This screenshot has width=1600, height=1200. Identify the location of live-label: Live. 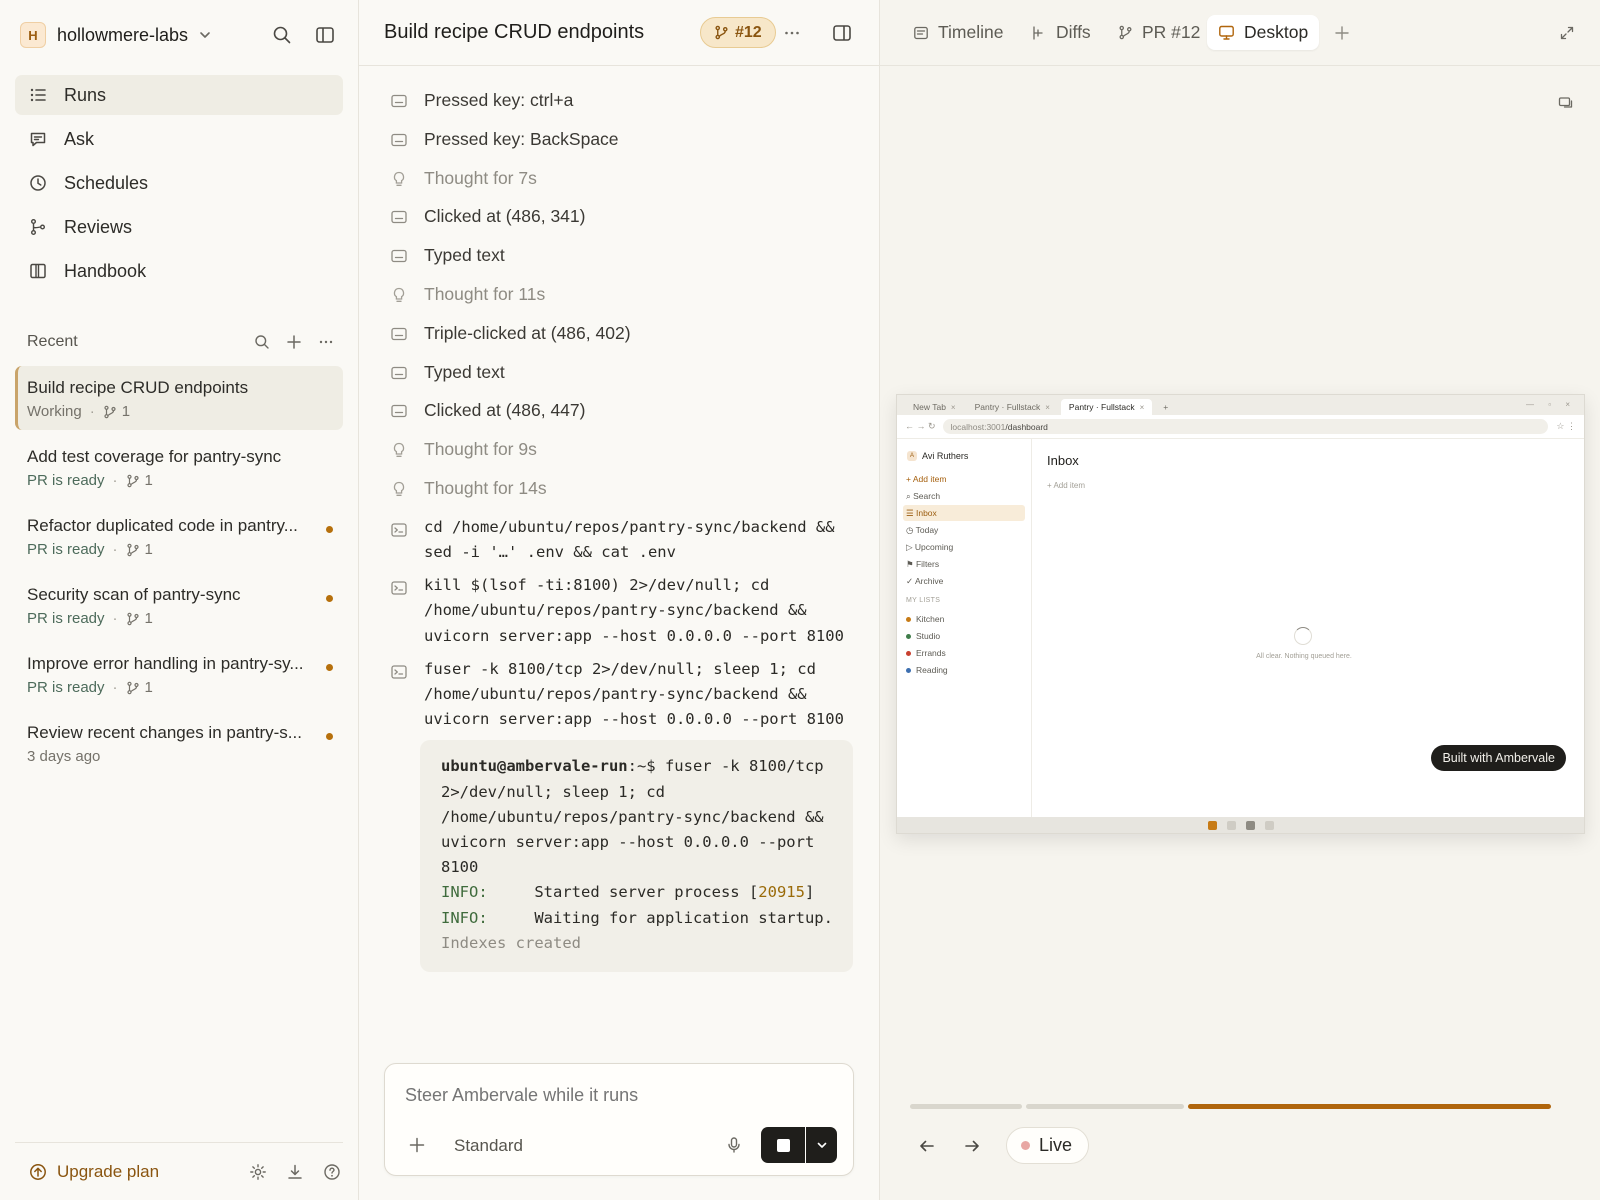
(1056, 1145).